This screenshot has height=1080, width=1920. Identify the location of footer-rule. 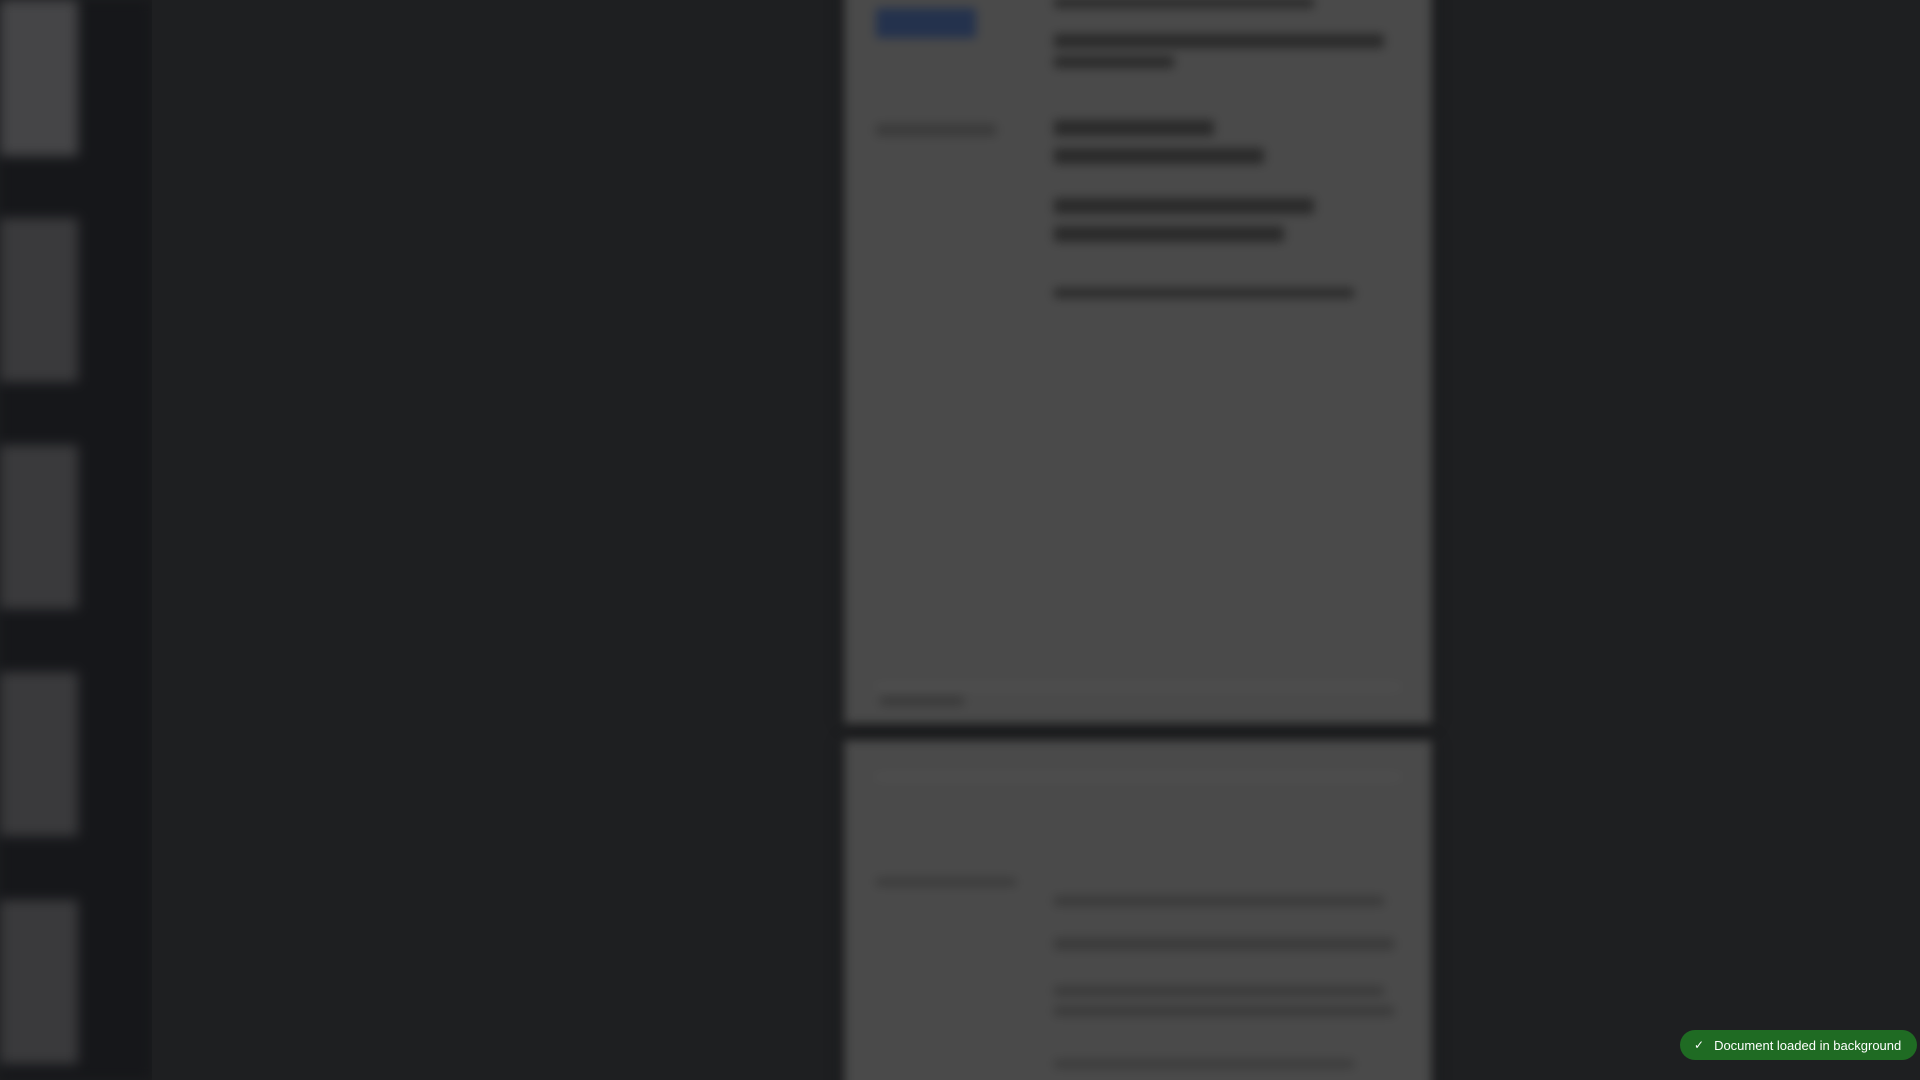
(1138, 687).